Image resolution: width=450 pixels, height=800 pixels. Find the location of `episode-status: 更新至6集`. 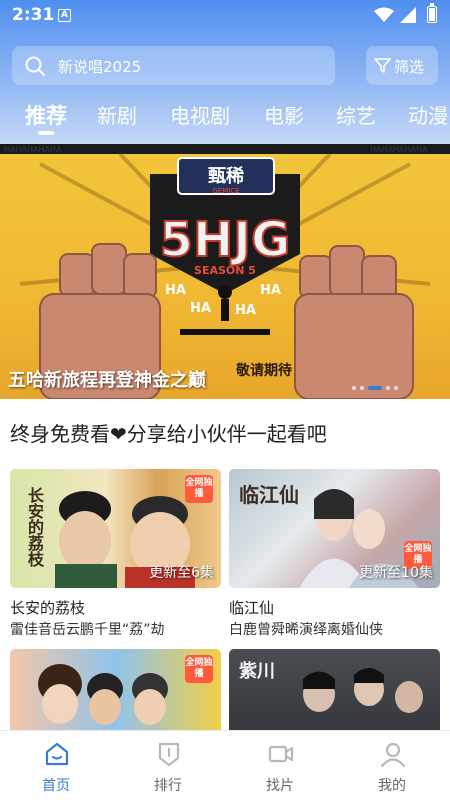

episode-status: 更新至6集 is located at coordinates (181, 573).